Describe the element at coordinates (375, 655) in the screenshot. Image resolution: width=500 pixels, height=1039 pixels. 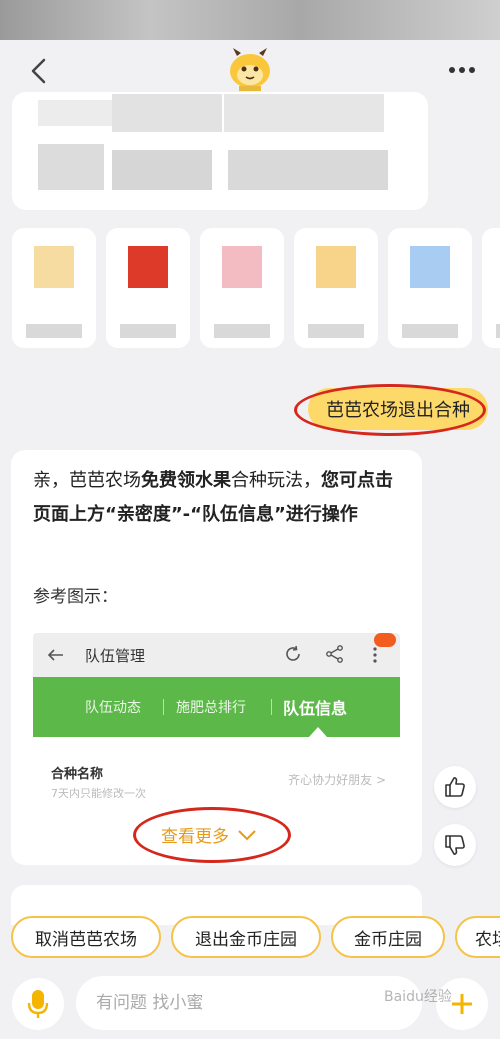
I see `vertical-more-icon` at that location.